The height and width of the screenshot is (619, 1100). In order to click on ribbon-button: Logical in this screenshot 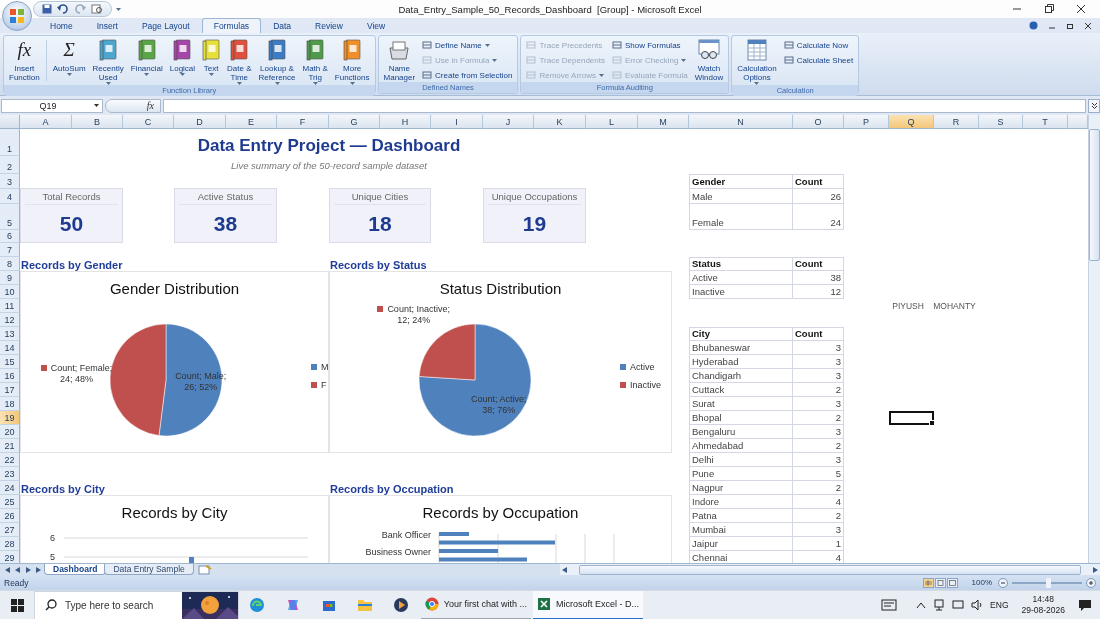, I will do `click(182, 57)`.